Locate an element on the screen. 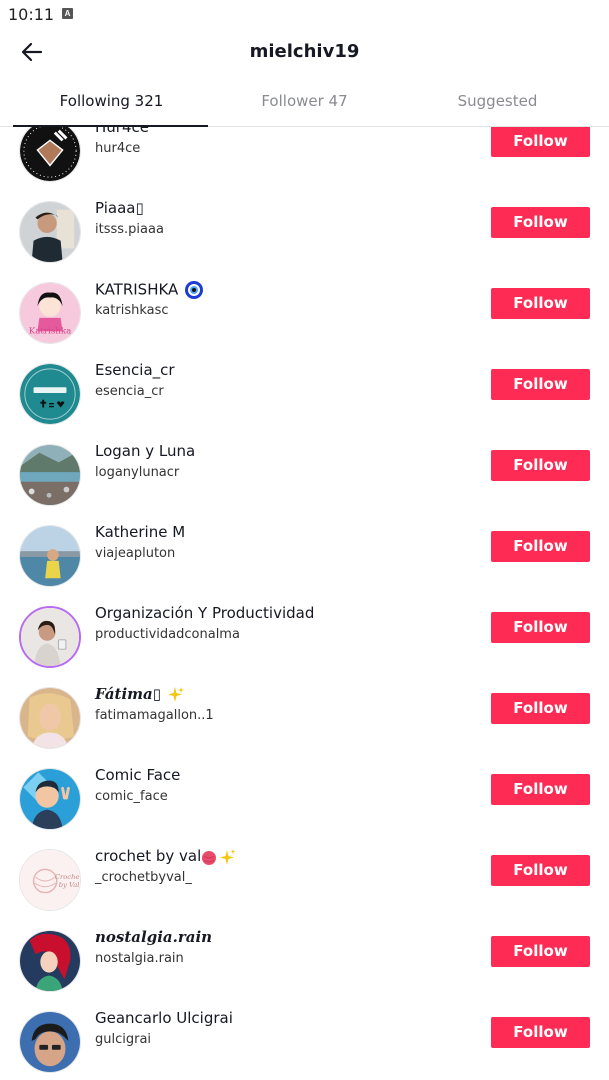 The height and width of the screenshot is (1080, 609). list-item: Esencia_cr esencia_cr Follow is located at coordinates (304, 388).